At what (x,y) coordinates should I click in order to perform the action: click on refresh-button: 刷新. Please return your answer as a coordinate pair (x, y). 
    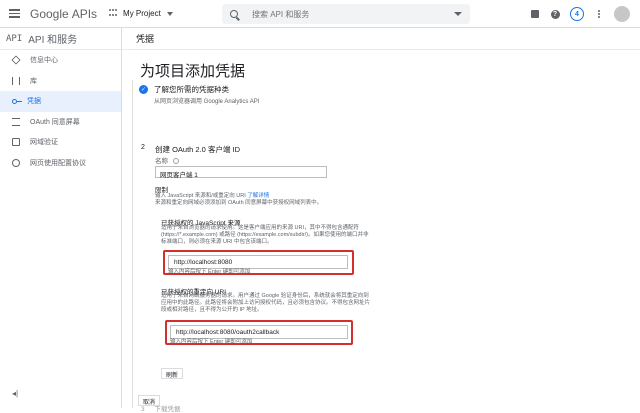
    Looking at the image, I should click on (172, 373).